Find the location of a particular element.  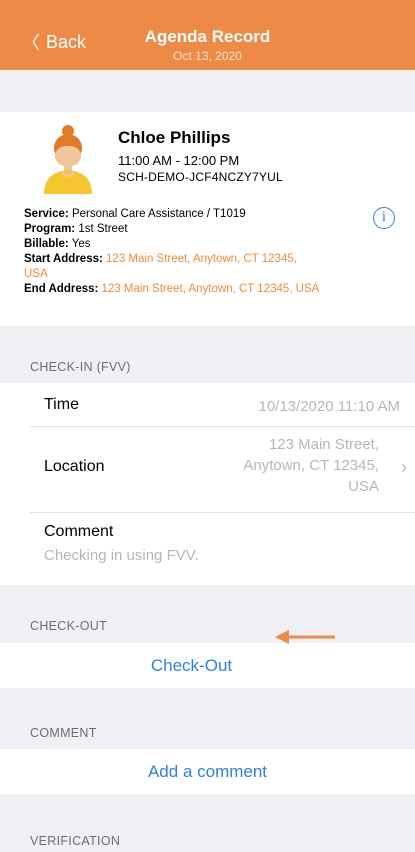

checkin-location-value: 123 Main Street, Anytown, CT 12345, USA is located at coordinates (311, 465).